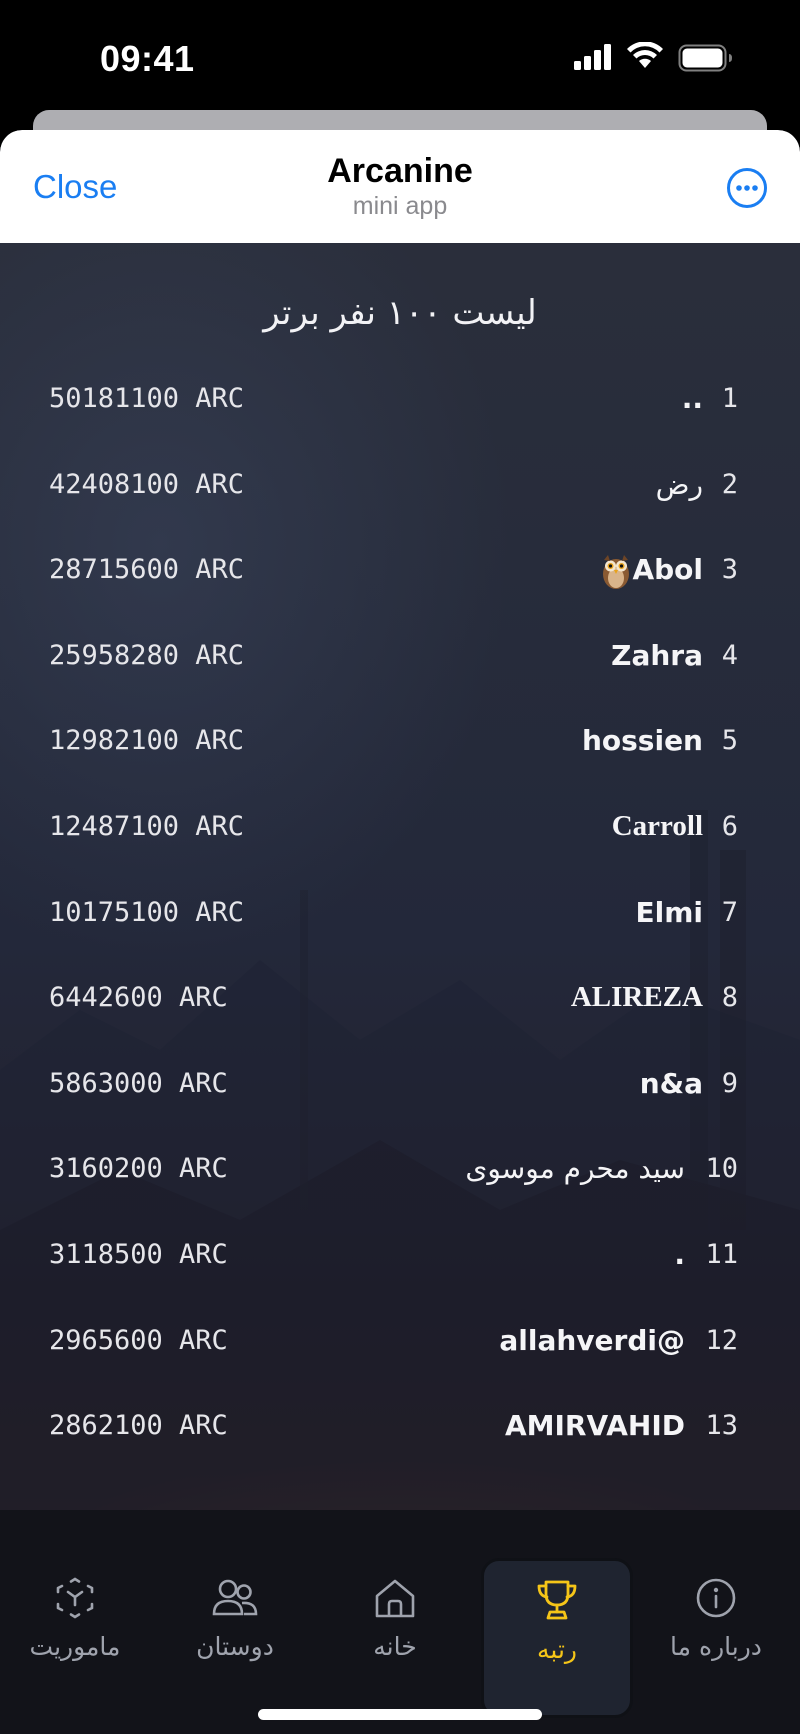 The height and width of the screenshot is (1734, 800). What do you see at coordinates (400, 1259) in the screenshot?
I see `leaderboard-row: 3118500 ARC 11.` at bounding box center [400, 1259].